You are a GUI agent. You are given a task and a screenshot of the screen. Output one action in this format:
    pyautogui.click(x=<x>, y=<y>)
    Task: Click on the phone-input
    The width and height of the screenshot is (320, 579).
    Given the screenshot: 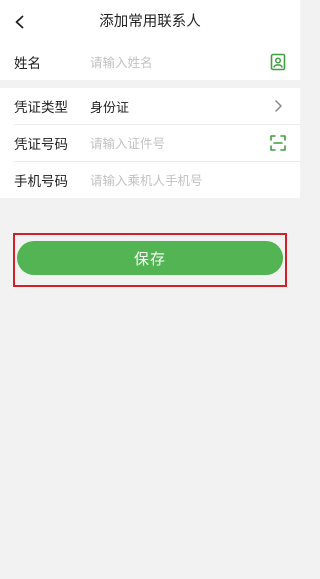 What is the action you would take?
    pyautogui.click(x=170, y=180)
    